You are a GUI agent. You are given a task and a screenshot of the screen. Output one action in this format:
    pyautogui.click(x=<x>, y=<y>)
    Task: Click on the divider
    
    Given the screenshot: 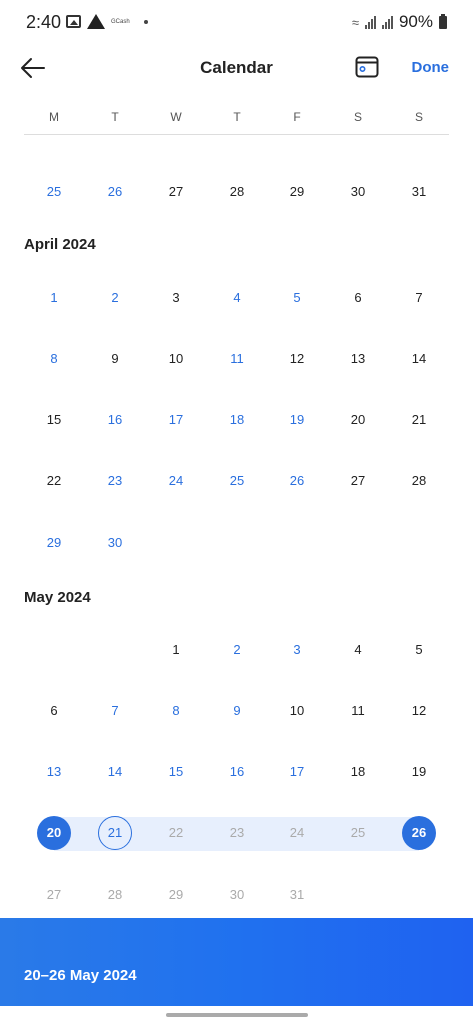 What is the action you would take?
    pyautogui.click(x=236, y=134)
    